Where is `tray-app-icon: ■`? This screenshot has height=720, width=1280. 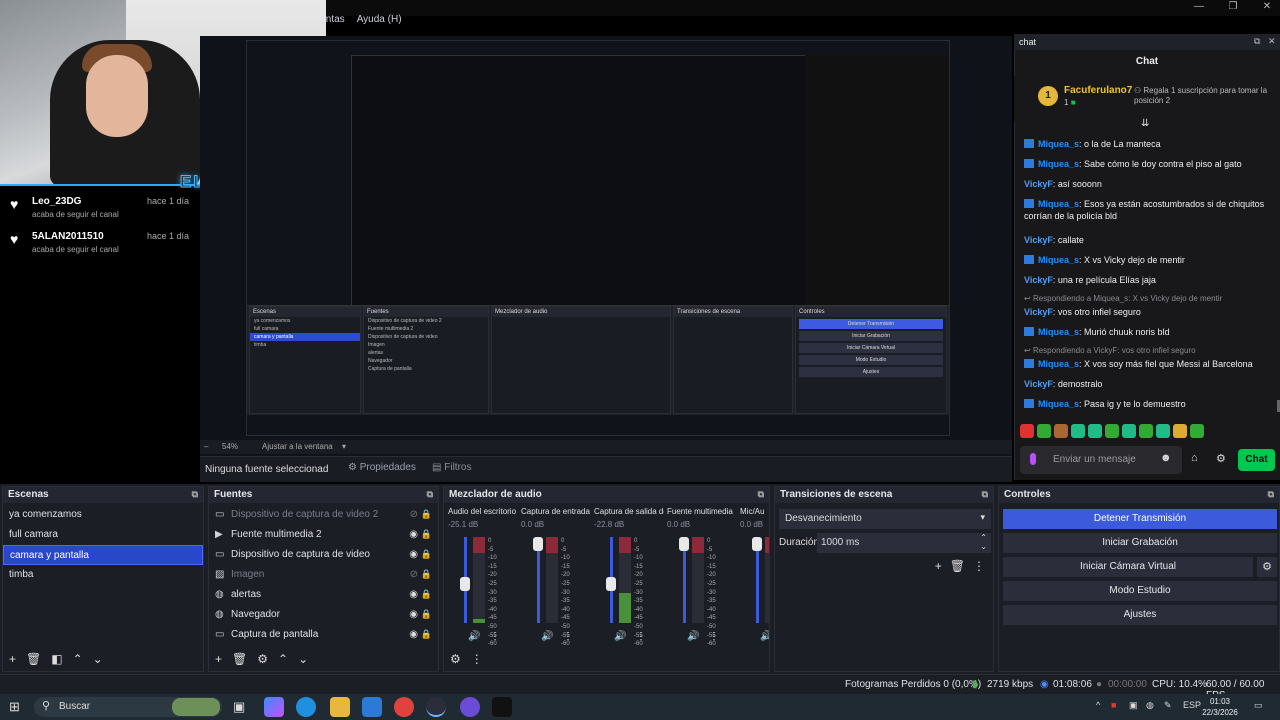 tray-app-icon: ■ is located at coordinates (1113, 705).